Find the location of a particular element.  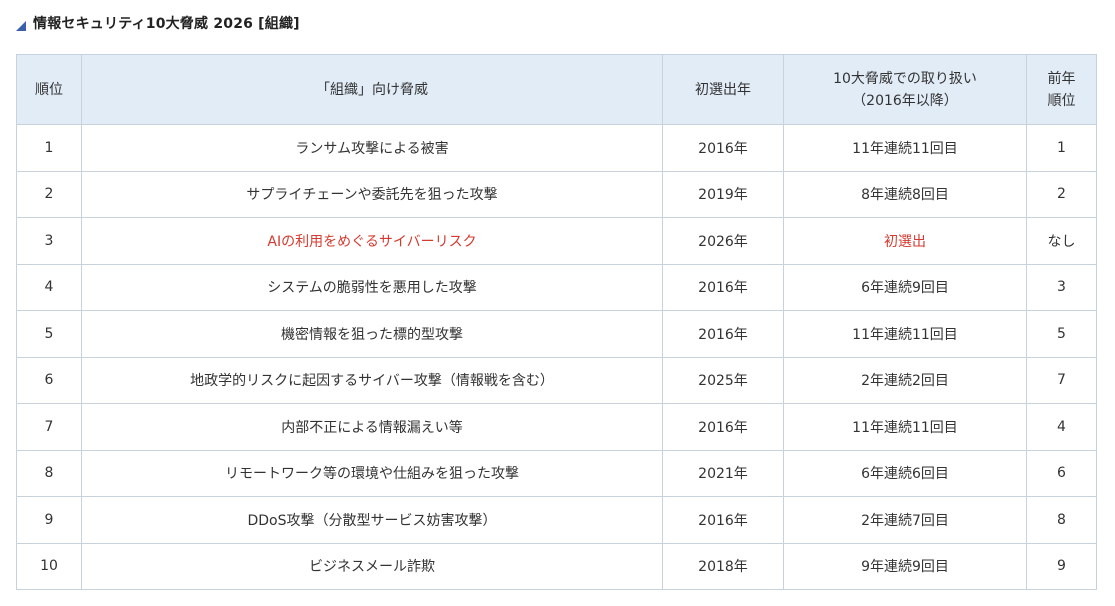

cell-first-selected: 2021年 is located at coordinates (723, 473).